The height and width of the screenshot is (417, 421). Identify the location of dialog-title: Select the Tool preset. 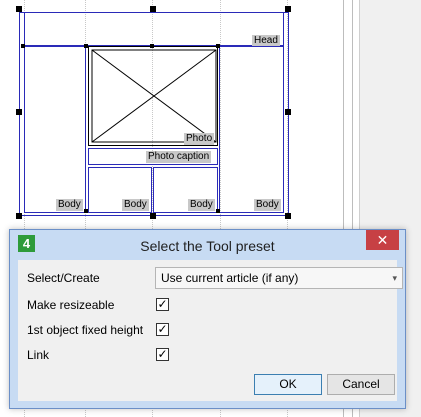
(207, 246).